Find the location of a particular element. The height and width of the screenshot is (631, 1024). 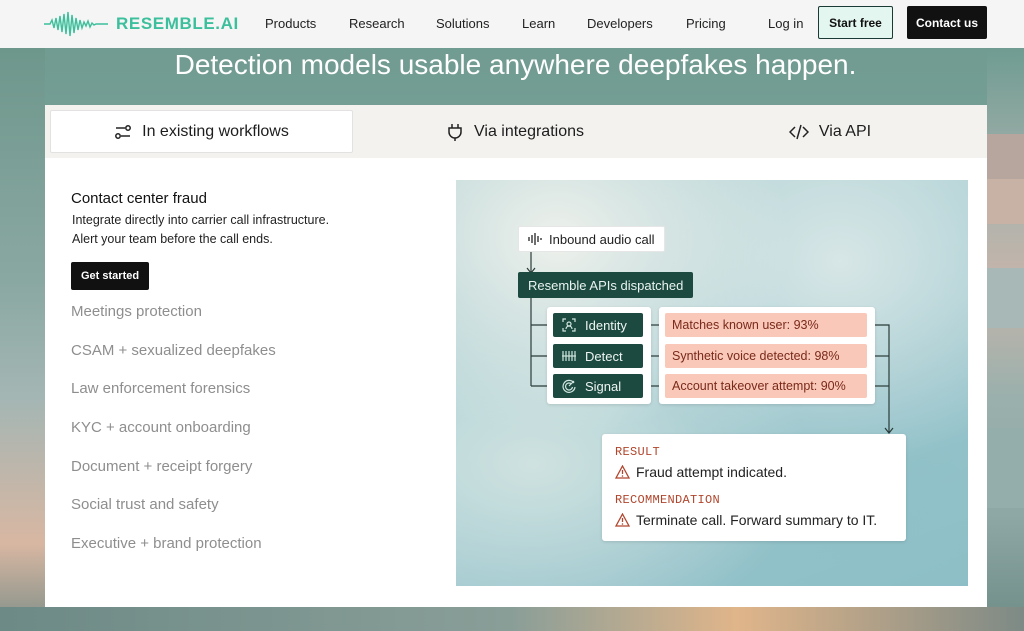

plug-icon is located at coordinates (455, 132).